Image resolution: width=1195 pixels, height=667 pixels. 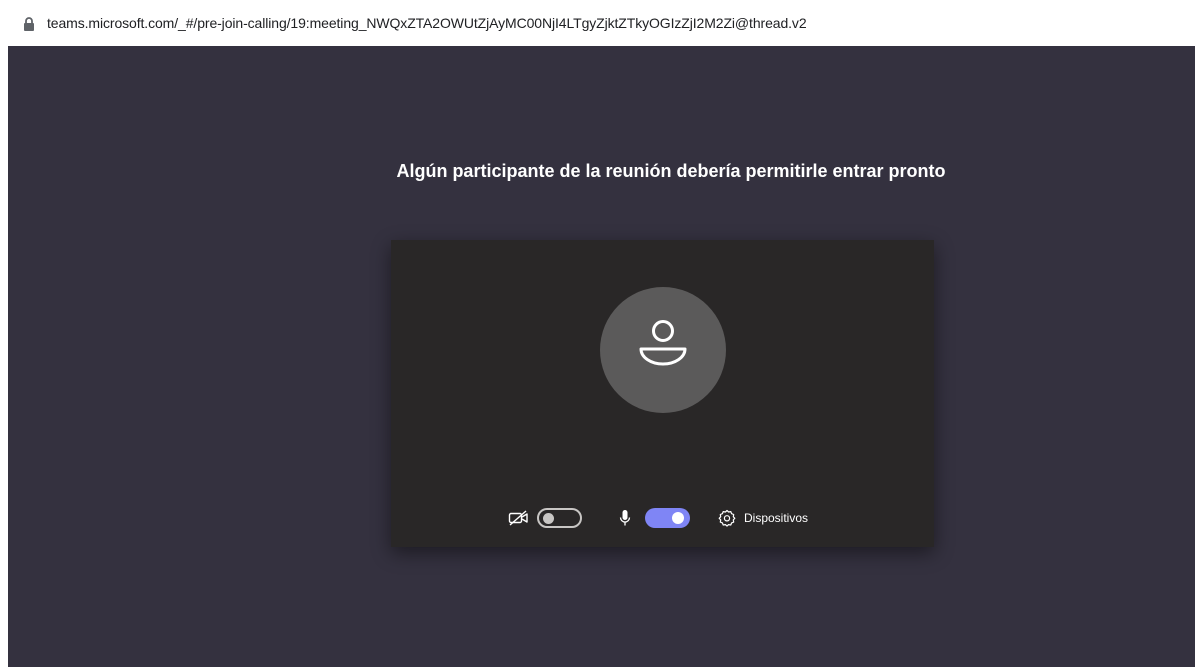 What do you see at coordinates (625, 518) in the screenshot?
I see `microphone-icon` at bounding box center [625, 518].